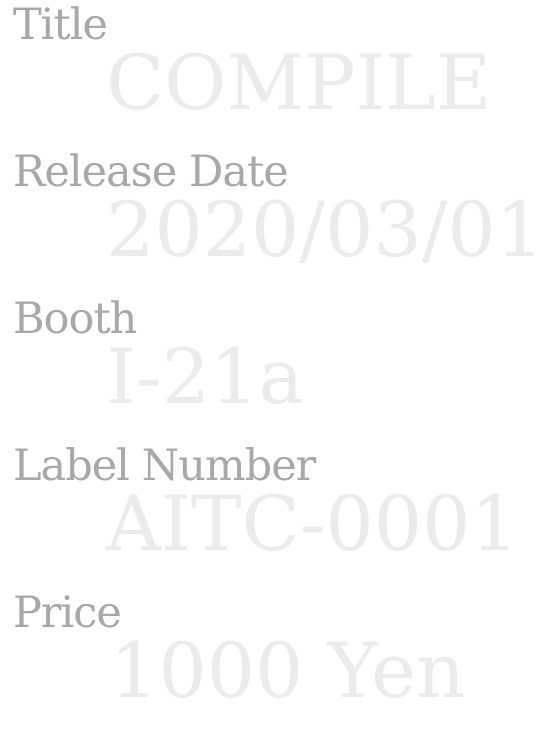  What do you see at coordinates (60, 25) in the screenshot?
I see `title-label: Title` at bounding box center [60, 25].